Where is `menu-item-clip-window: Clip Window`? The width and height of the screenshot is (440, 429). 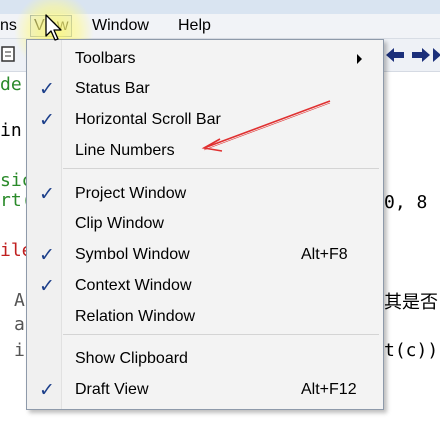
menu-item-clip-window: Clip Window is located at coordinates (205, 224).